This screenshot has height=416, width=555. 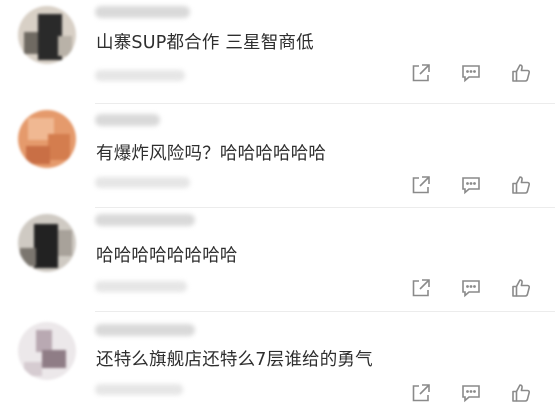 I want to click on comment-text: 哈哈哈哈哈哈哈哈, so click(x=167, y=256).